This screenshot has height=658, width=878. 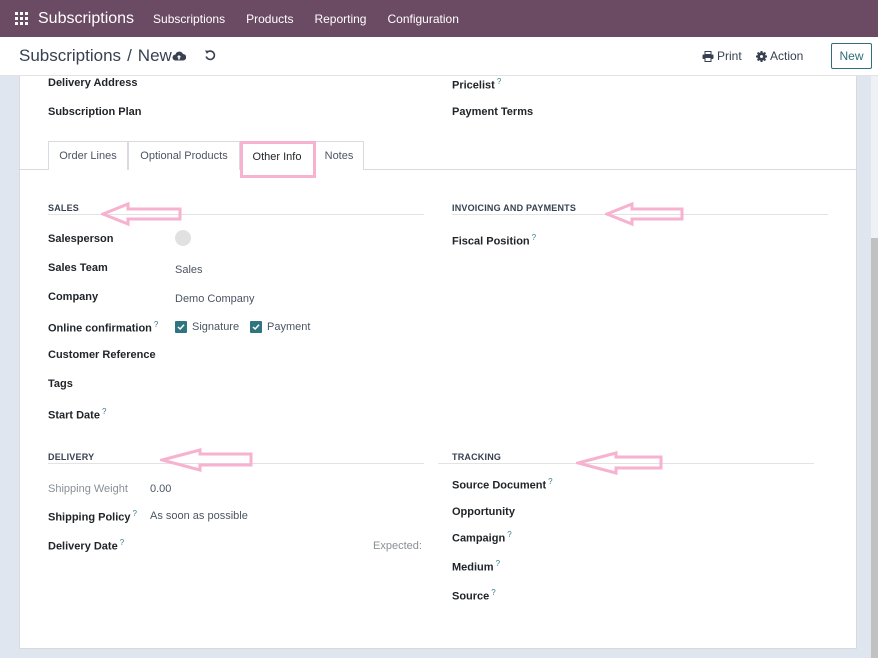 I want to click on pricelist-label-text: Pricelist, so click(x=473, y=85).